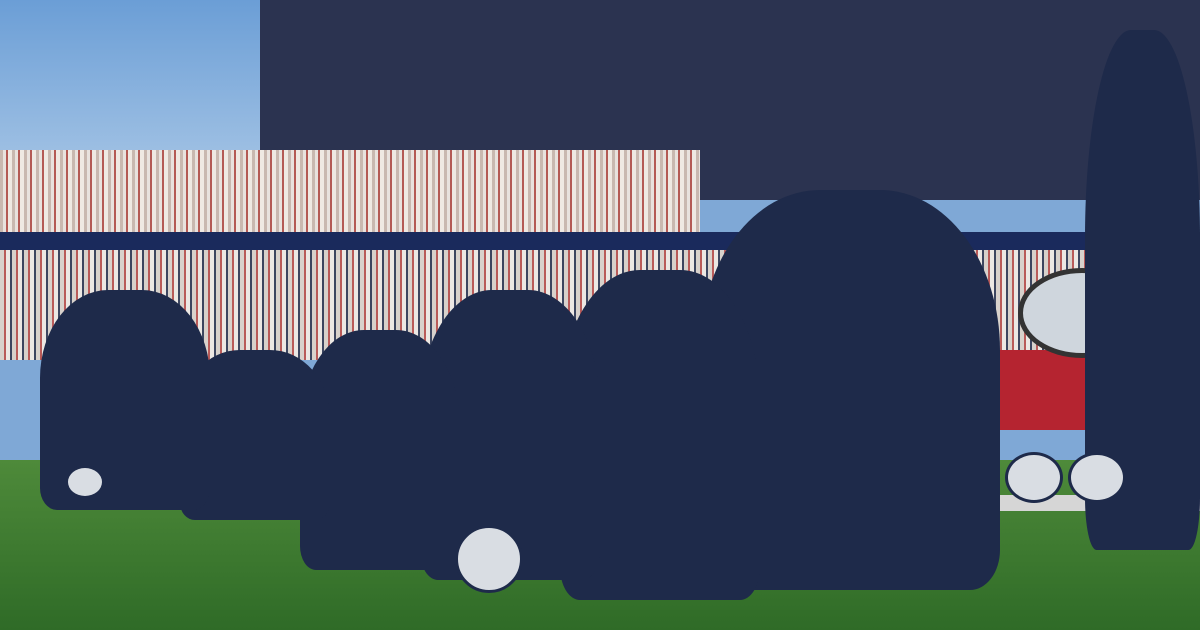 The image size is (1200, 630). I want to click on stadium-ribbon-board, so click(600, 241).